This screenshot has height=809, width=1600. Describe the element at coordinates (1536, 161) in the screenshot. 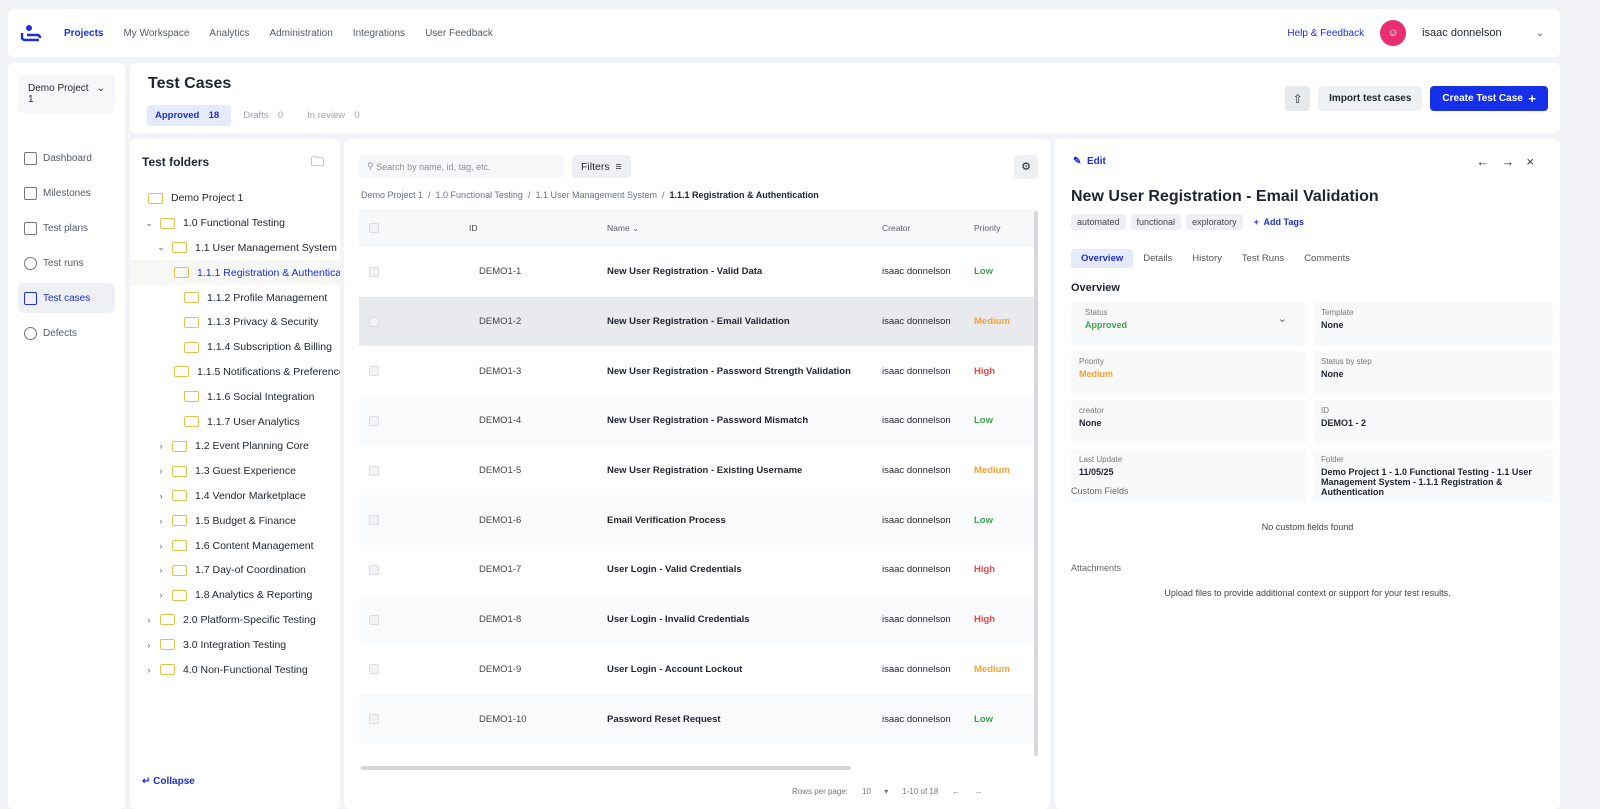

I see `close-icon: ×` at that location.